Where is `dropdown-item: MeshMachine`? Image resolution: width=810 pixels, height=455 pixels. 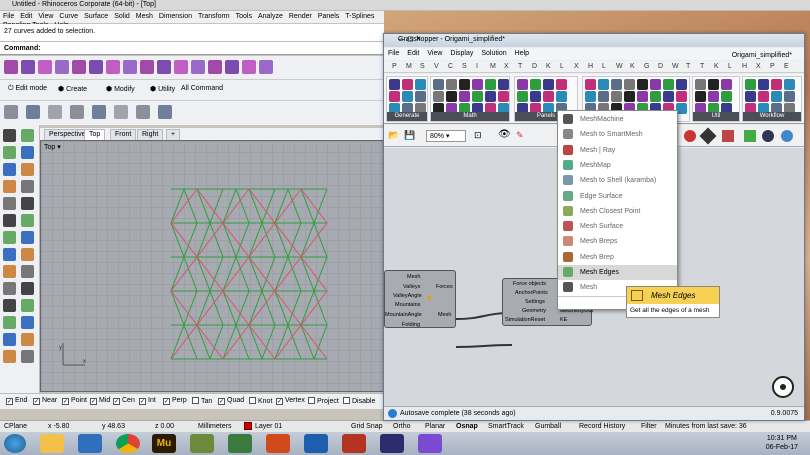
dropdown-item: MeshMachine is located at coordinates (617, 119).